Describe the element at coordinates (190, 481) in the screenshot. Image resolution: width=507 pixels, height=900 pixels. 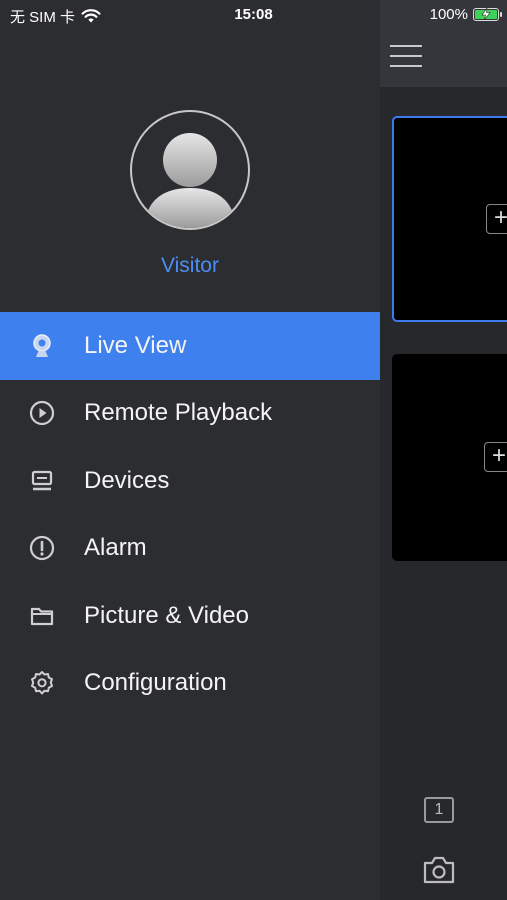
I see `menu-item-devices: Devices` at that location.